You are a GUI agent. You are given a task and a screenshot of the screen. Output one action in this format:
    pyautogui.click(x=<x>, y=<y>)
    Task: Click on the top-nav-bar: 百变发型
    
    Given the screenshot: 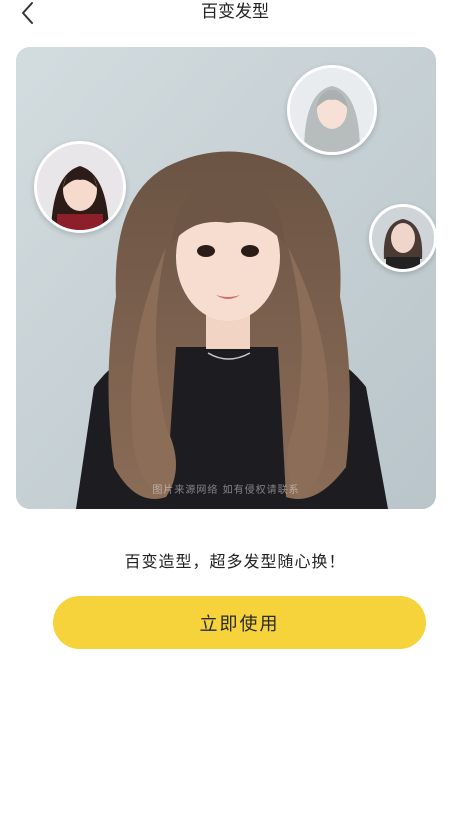 What is the action you would take?
    pyautogui.click(x=235, y=14)
    